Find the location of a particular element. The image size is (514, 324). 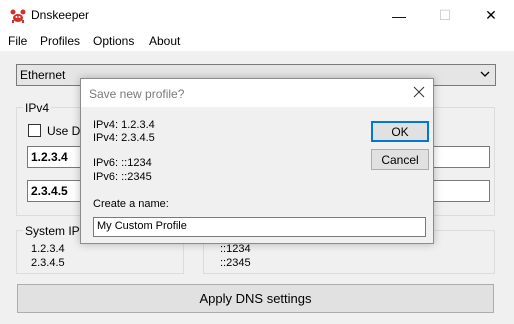

dialog-name-prompt: Create a name: is located at coordinates (131, 204).